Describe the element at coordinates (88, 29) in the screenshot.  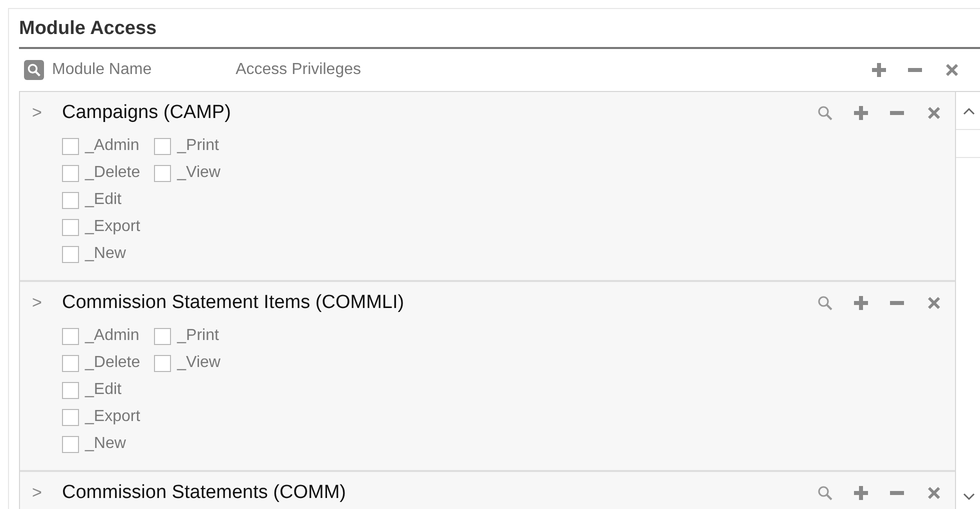
I see `section-title: Module Access` at that location.